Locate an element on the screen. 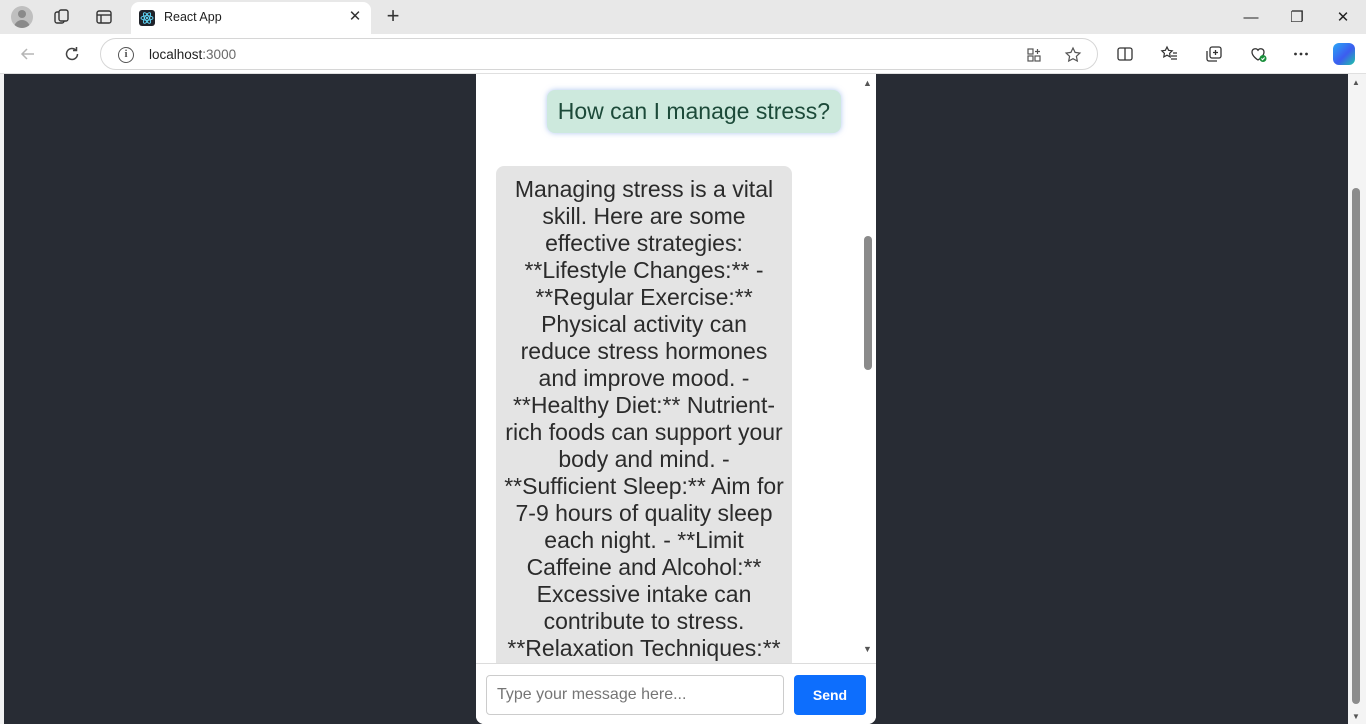 This screenshot has height=724, width=1366. copilot-icon is located at coordinates (1344, 54).